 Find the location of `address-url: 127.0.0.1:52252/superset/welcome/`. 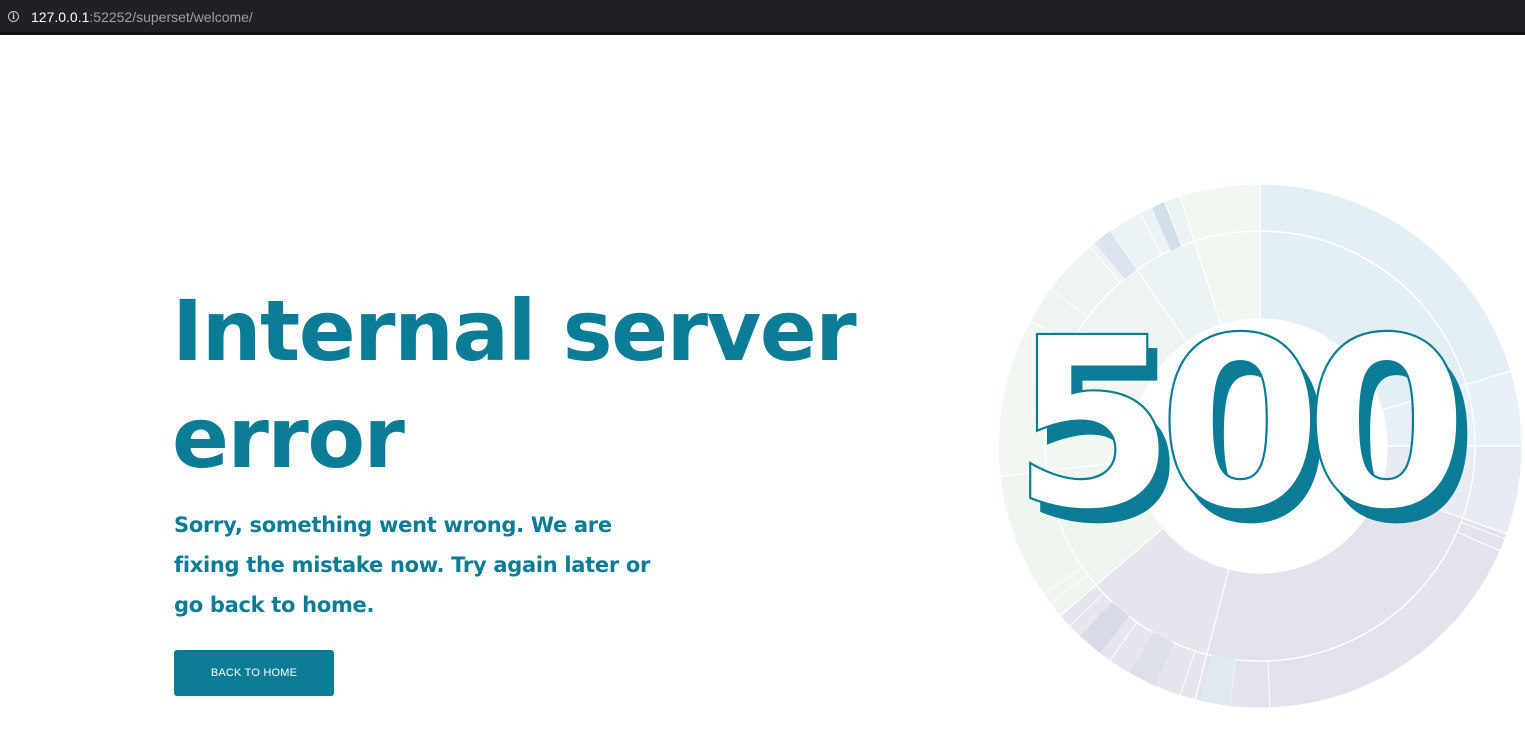

address-url: 127.0.0.1:52252/superset/welcome/ is located at coordinates (142, 17).